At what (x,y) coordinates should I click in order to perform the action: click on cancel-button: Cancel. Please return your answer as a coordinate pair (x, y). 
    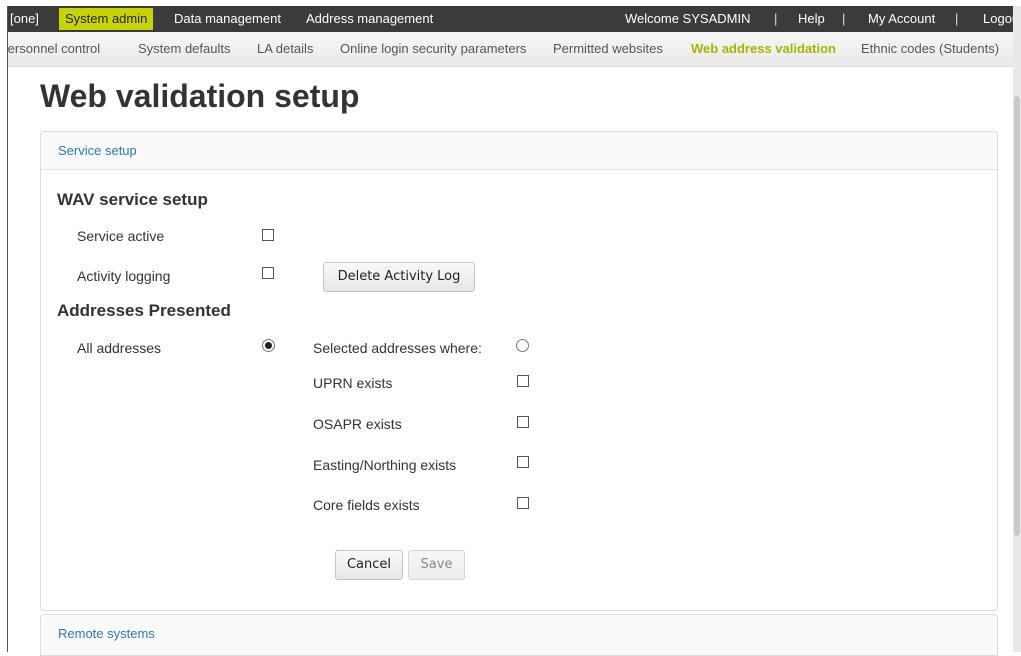
    Looking at the image, I should click on (369, 565).